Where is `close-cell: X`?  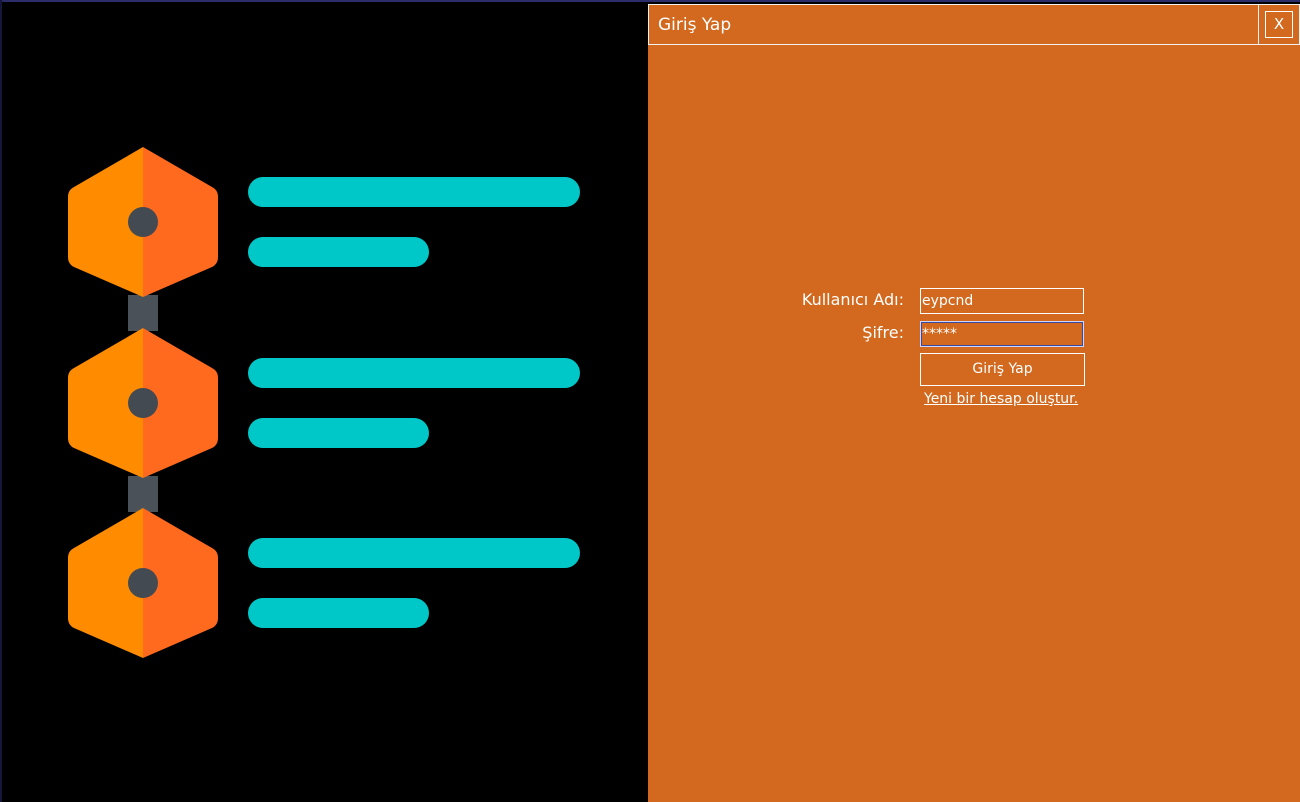
close-cell: X is located at coordinates (1279, 24).